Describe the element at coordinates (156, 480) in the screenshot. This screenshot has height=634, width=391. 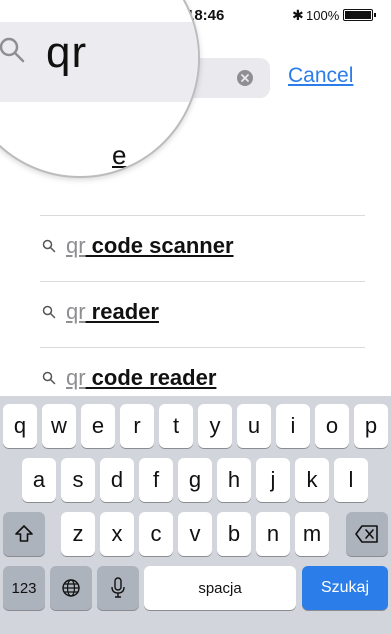
I see `key-f: f` at that location.